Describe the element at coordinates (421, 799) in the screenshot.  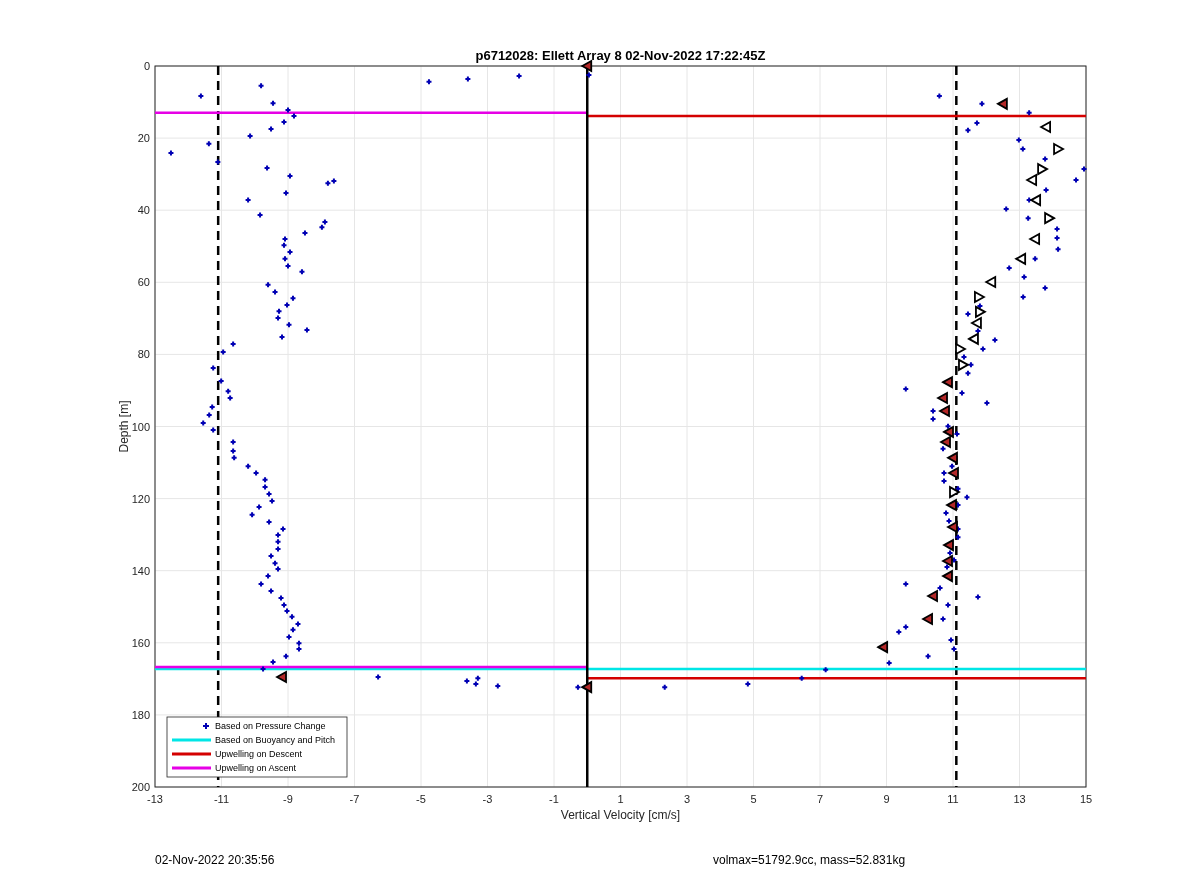
I see `x-tick-label: -5` at that location.